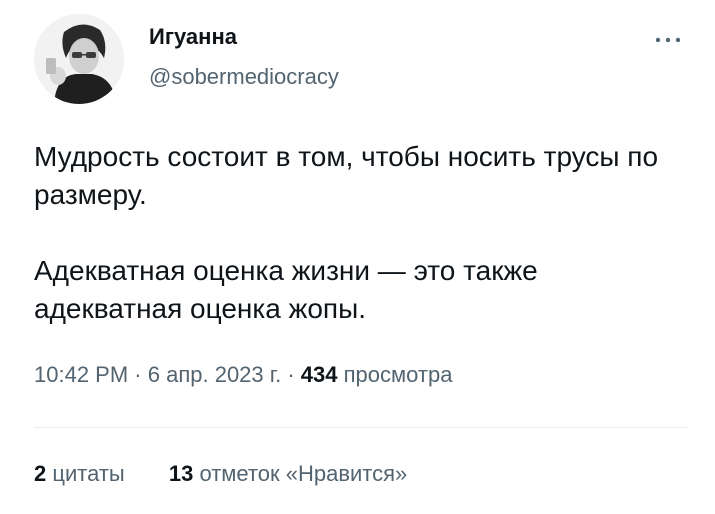  I want to click on likes-count: 13, so click(181, 473).